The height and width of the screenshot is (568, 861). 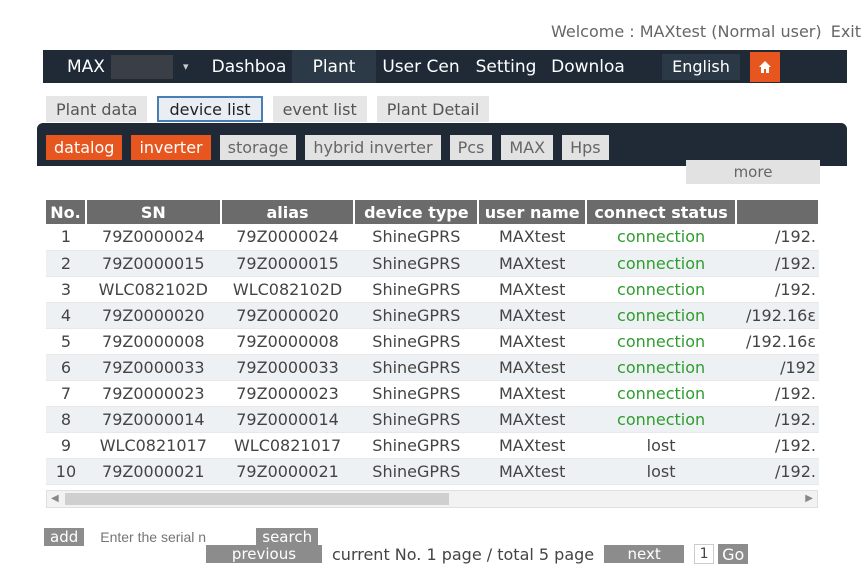 What do you see at coordinates (287, 315) in the screenshot?
I see `cell-alias: 79Z0000020` at bounding box center [287, 315].